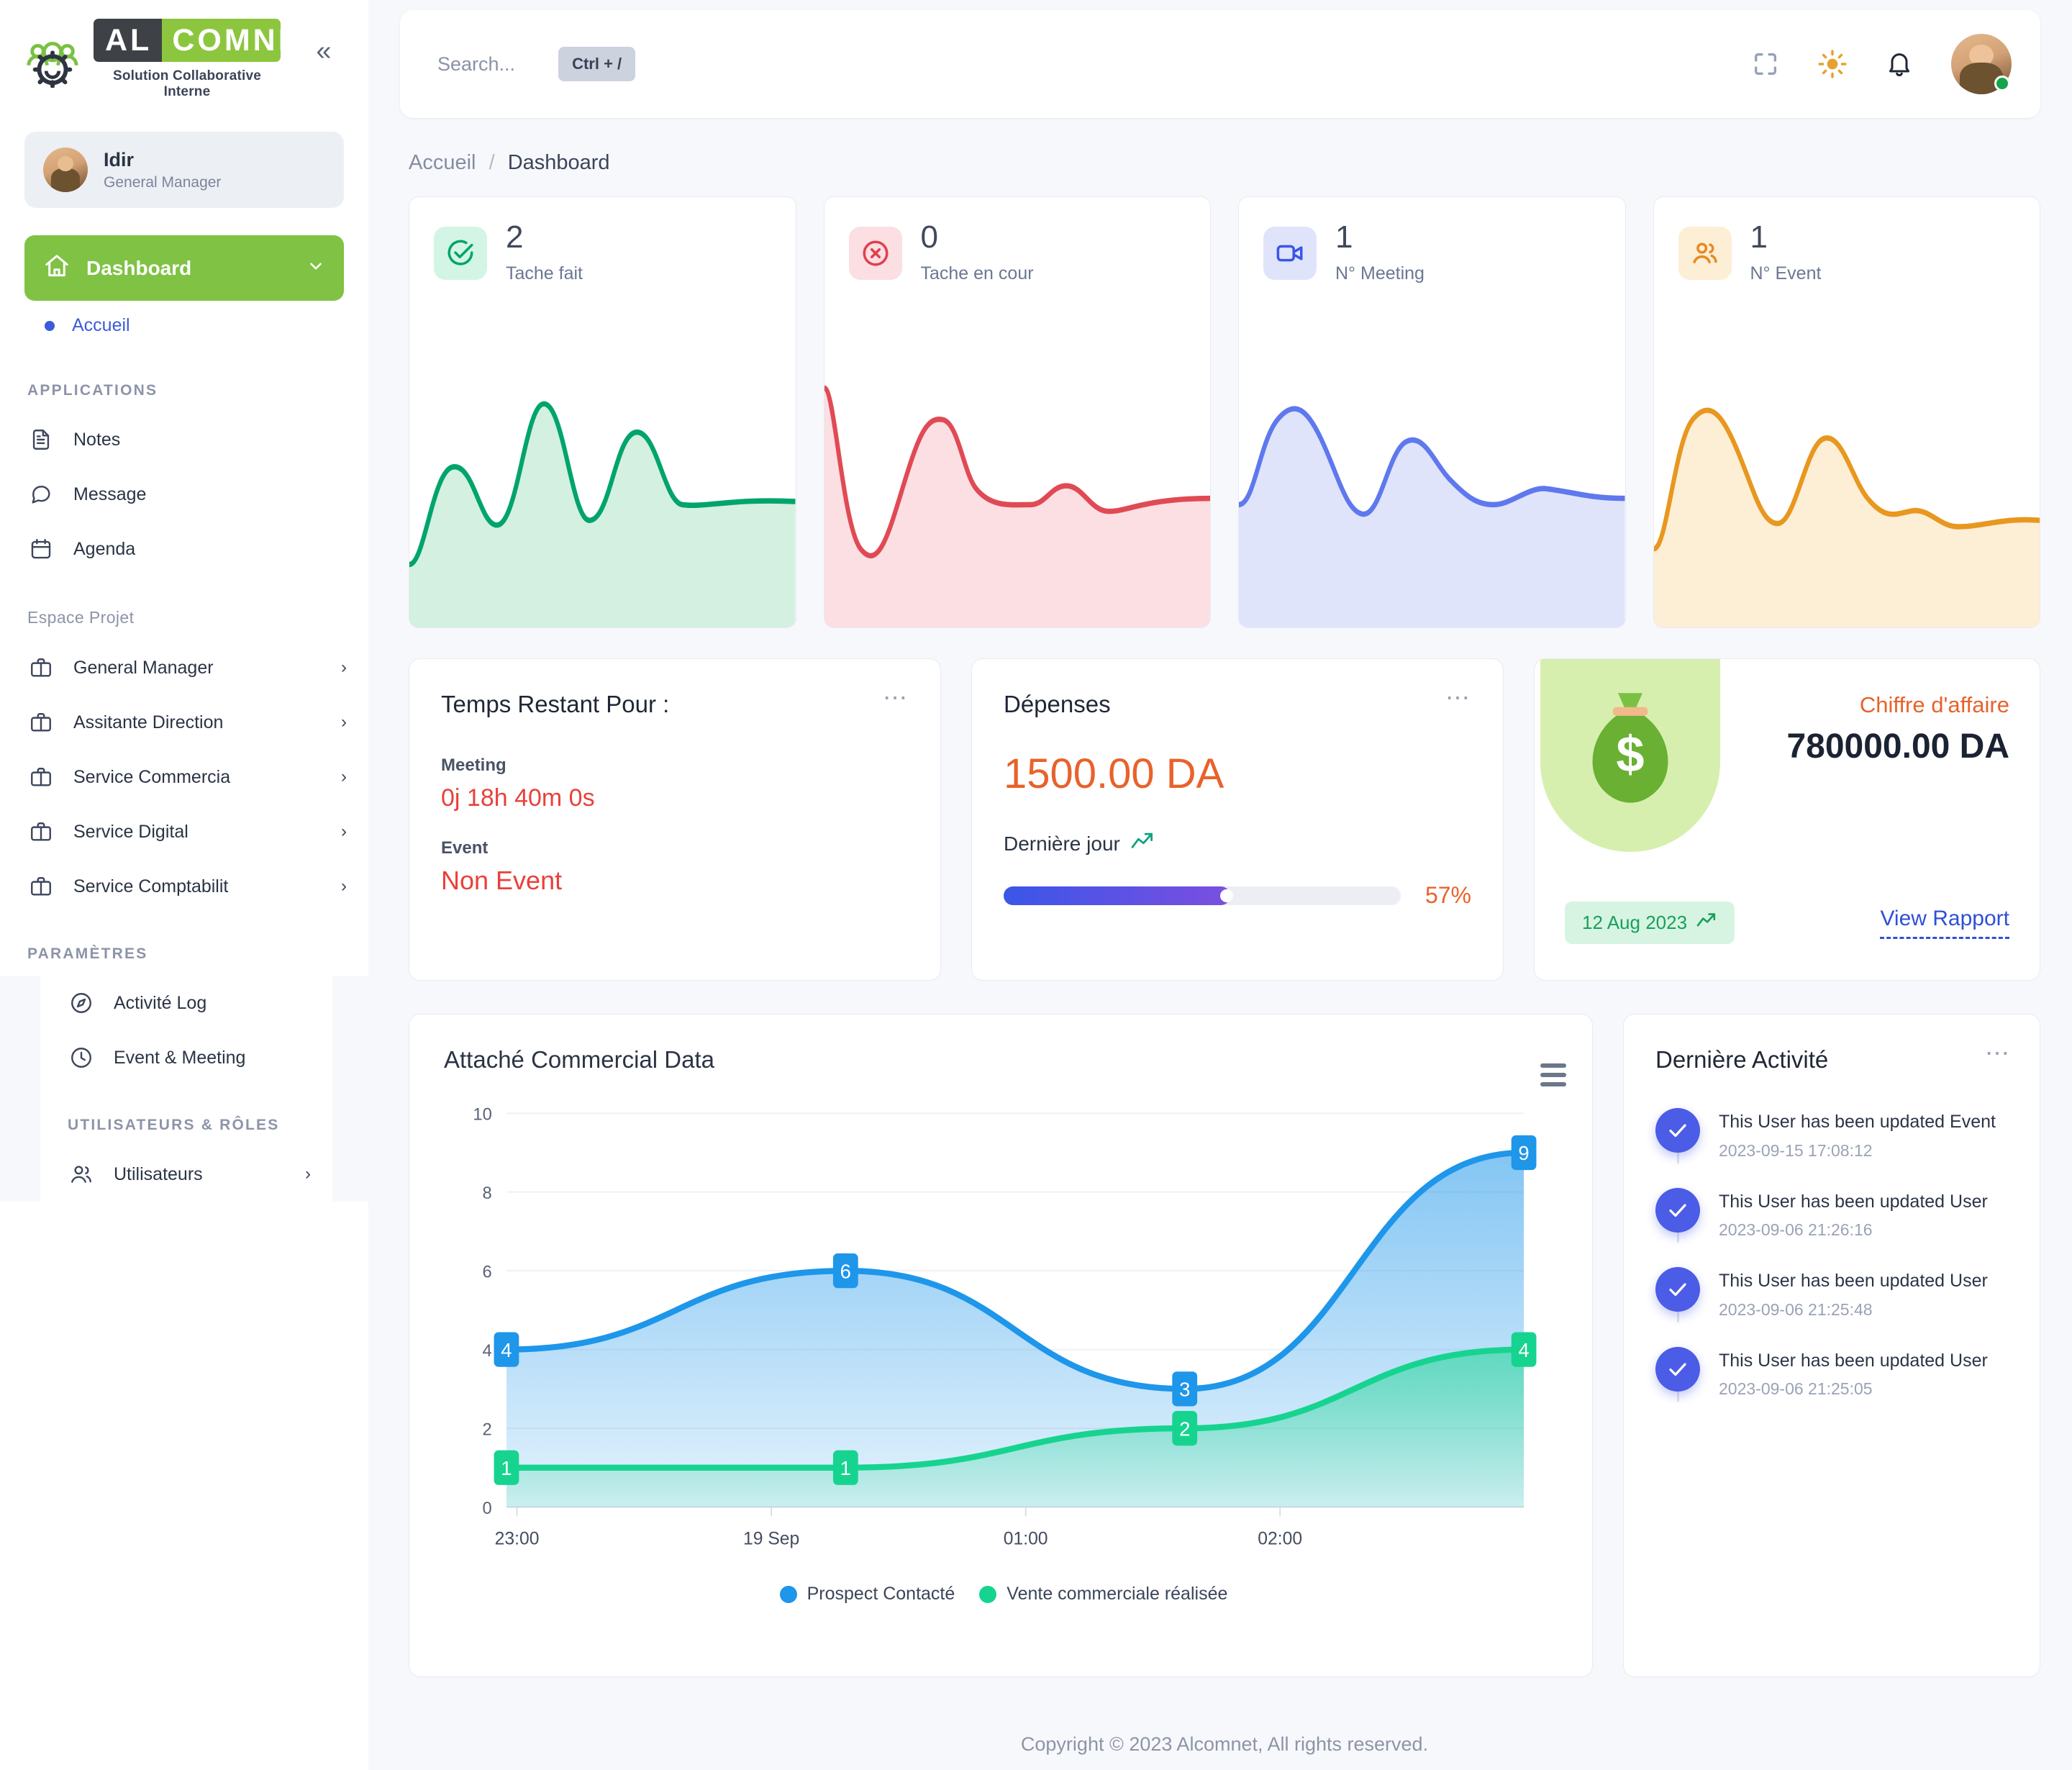 The height and width of the screenshot is (1770, 2072). What do you see at coordinates (184, 886) in the screenshot?
I see `sidebar-item-service-comptabilite: Service Comptabilit ›` at bounding box center [184, 886].